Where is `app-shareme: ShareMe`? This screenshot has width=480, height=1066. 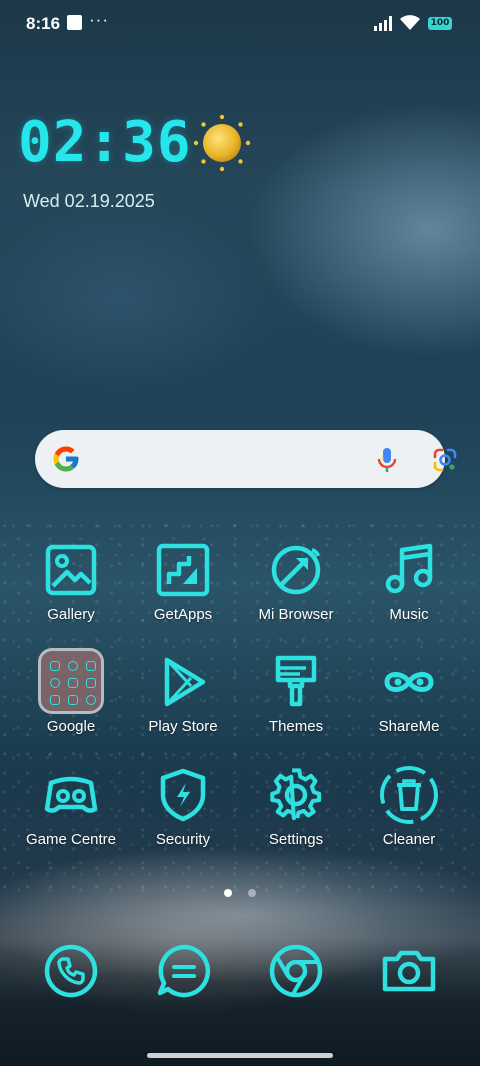 app-shareme: ShareMe is located at coordinates (409, 693).